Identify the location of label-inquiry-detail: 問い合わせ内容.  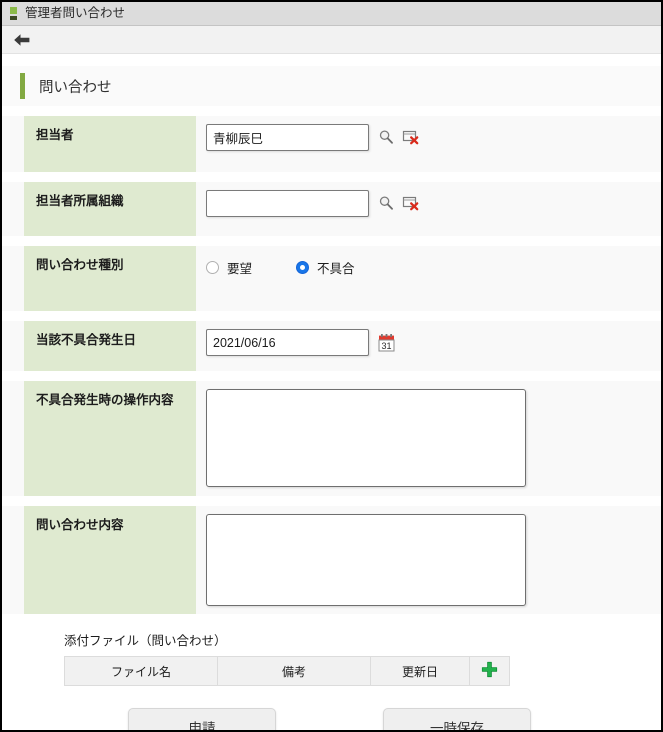
(110, 560).